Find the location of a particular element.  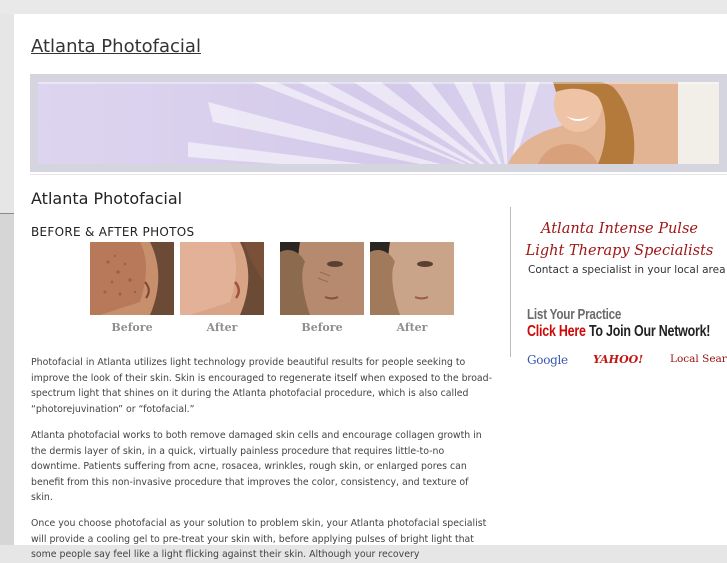

banner-sunburst-graphic is located at coordinates (378, 123).